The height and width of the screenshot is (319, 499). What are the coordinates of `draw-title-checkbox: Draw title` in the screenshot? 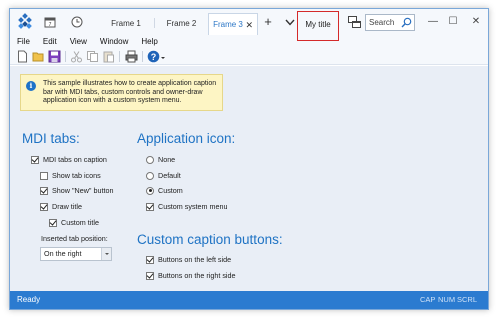 It's located at (61, 206).